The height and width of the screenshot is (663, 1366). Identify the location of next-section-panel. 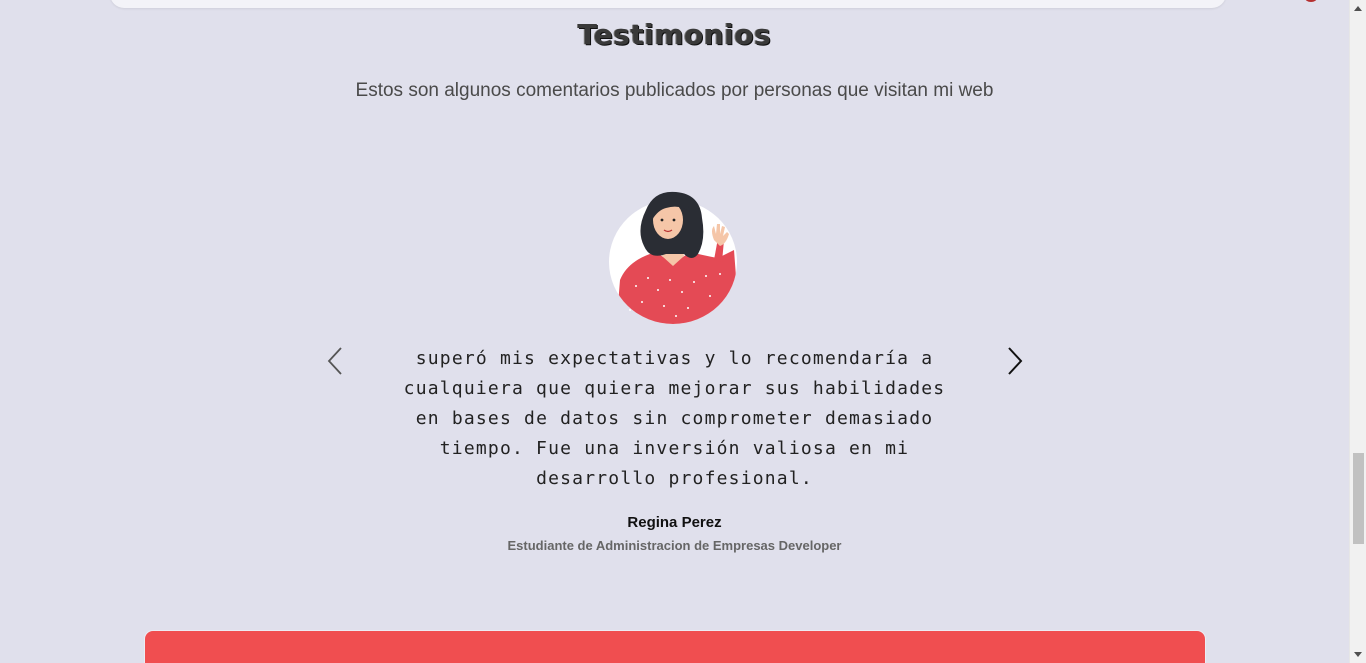
(675, 647).